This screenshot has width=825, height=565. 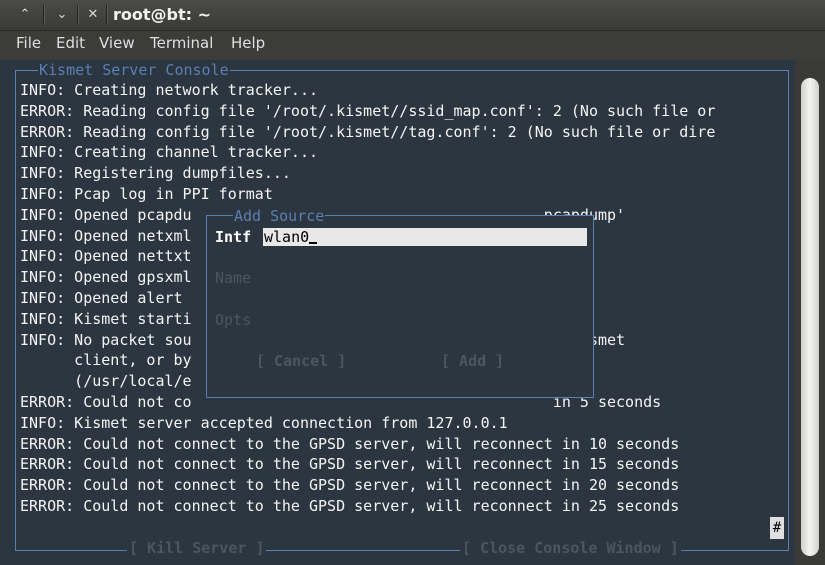 I want to click on cancel-button: [ Cancel ], so click(x=301, y=361).